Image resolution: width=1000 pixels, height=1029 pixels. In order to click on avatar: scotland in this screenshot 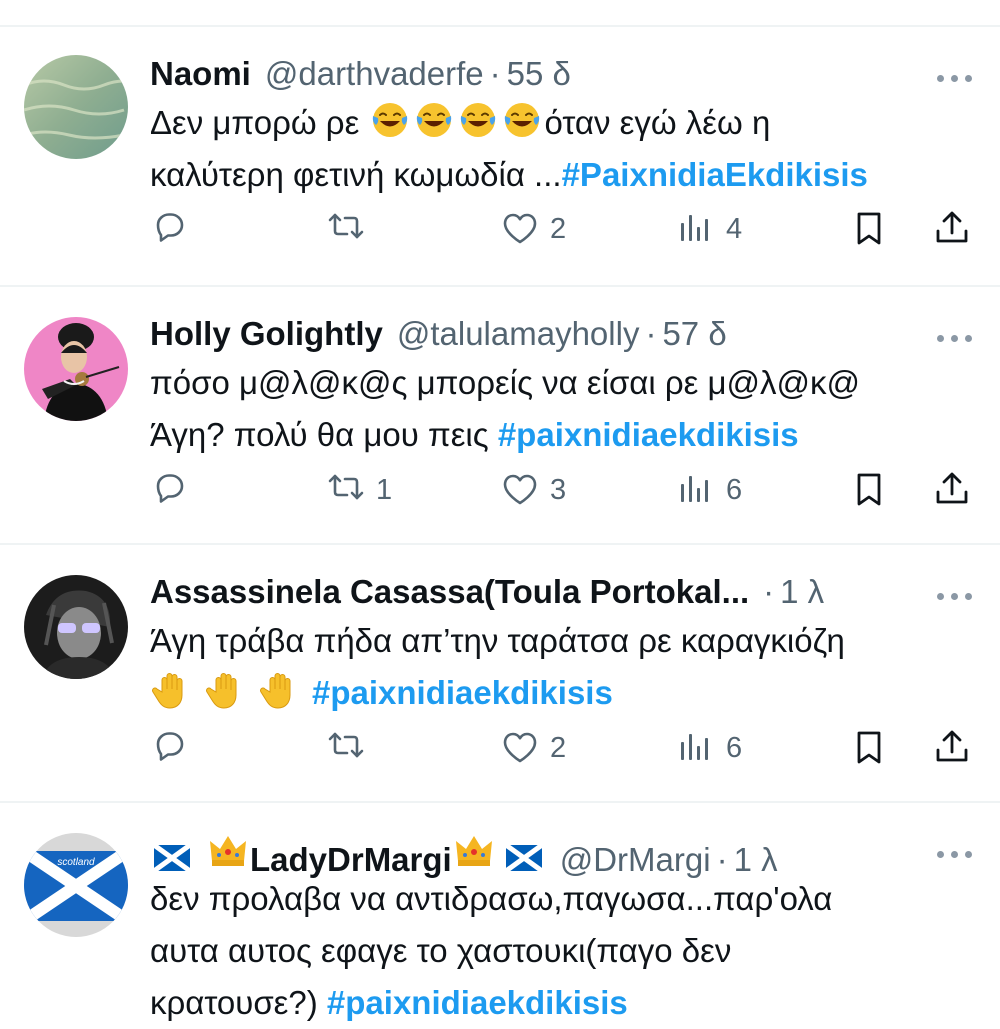, I will do `click(76, 885)`.